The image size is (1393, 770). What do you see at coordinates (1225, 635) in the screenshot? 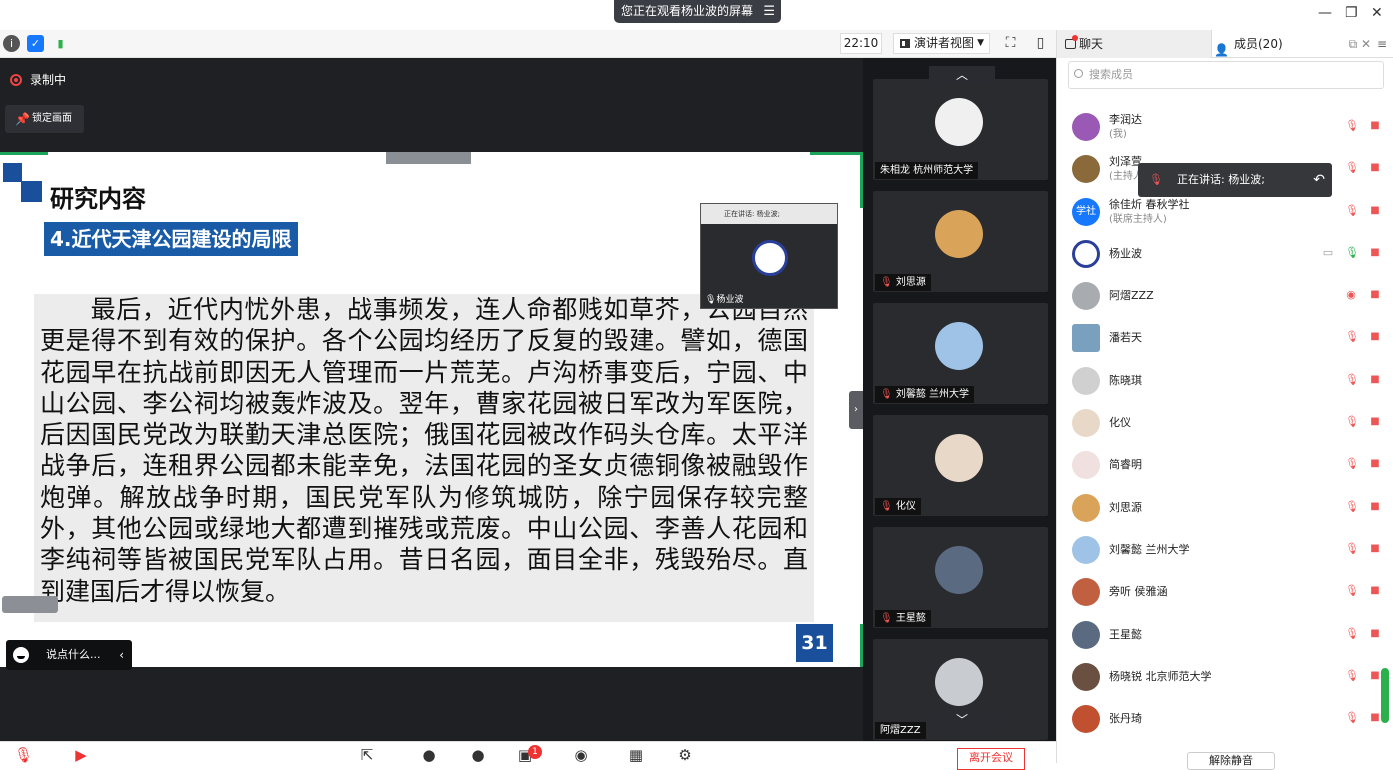
I see `member-row: 王星懿 🎙 ■` at bounding box center [1225, 635].